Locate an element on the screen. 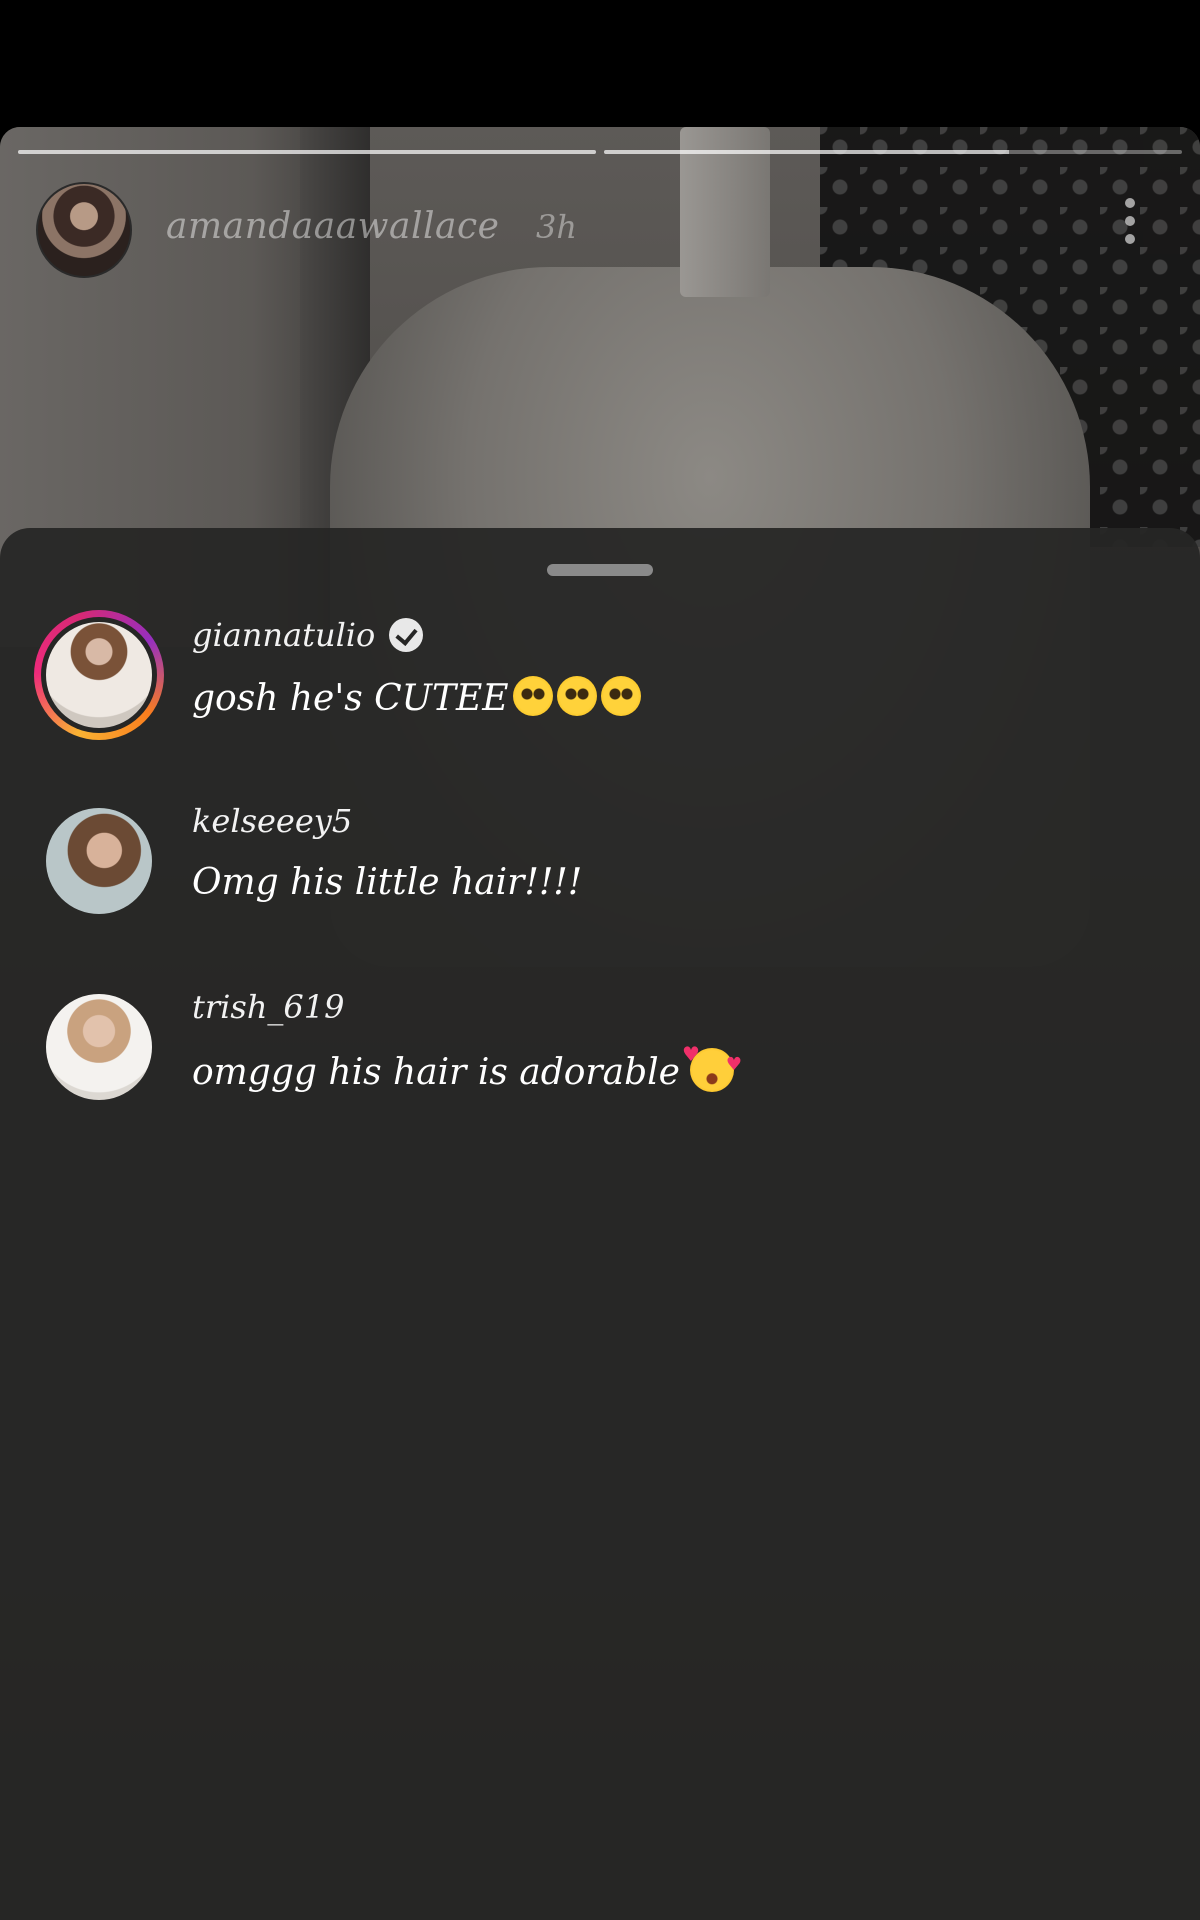 Image resolution: width=1200 pixels, height=1920 pixels. reply-username-row: giannatulio is located at coordinates (308, 635).